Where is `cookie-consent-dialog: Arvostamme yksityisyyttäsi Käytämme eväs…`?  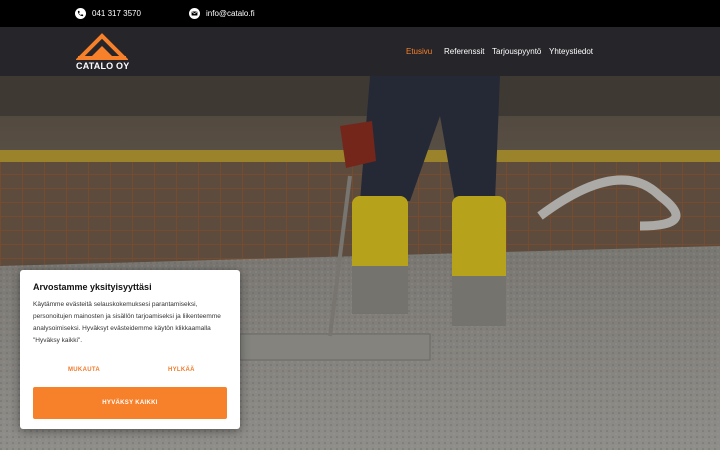 cookie-consent-dialog: Arvostamme yksityisyyttäsi Käytämme eväs… is located at coordinates (130, 349).